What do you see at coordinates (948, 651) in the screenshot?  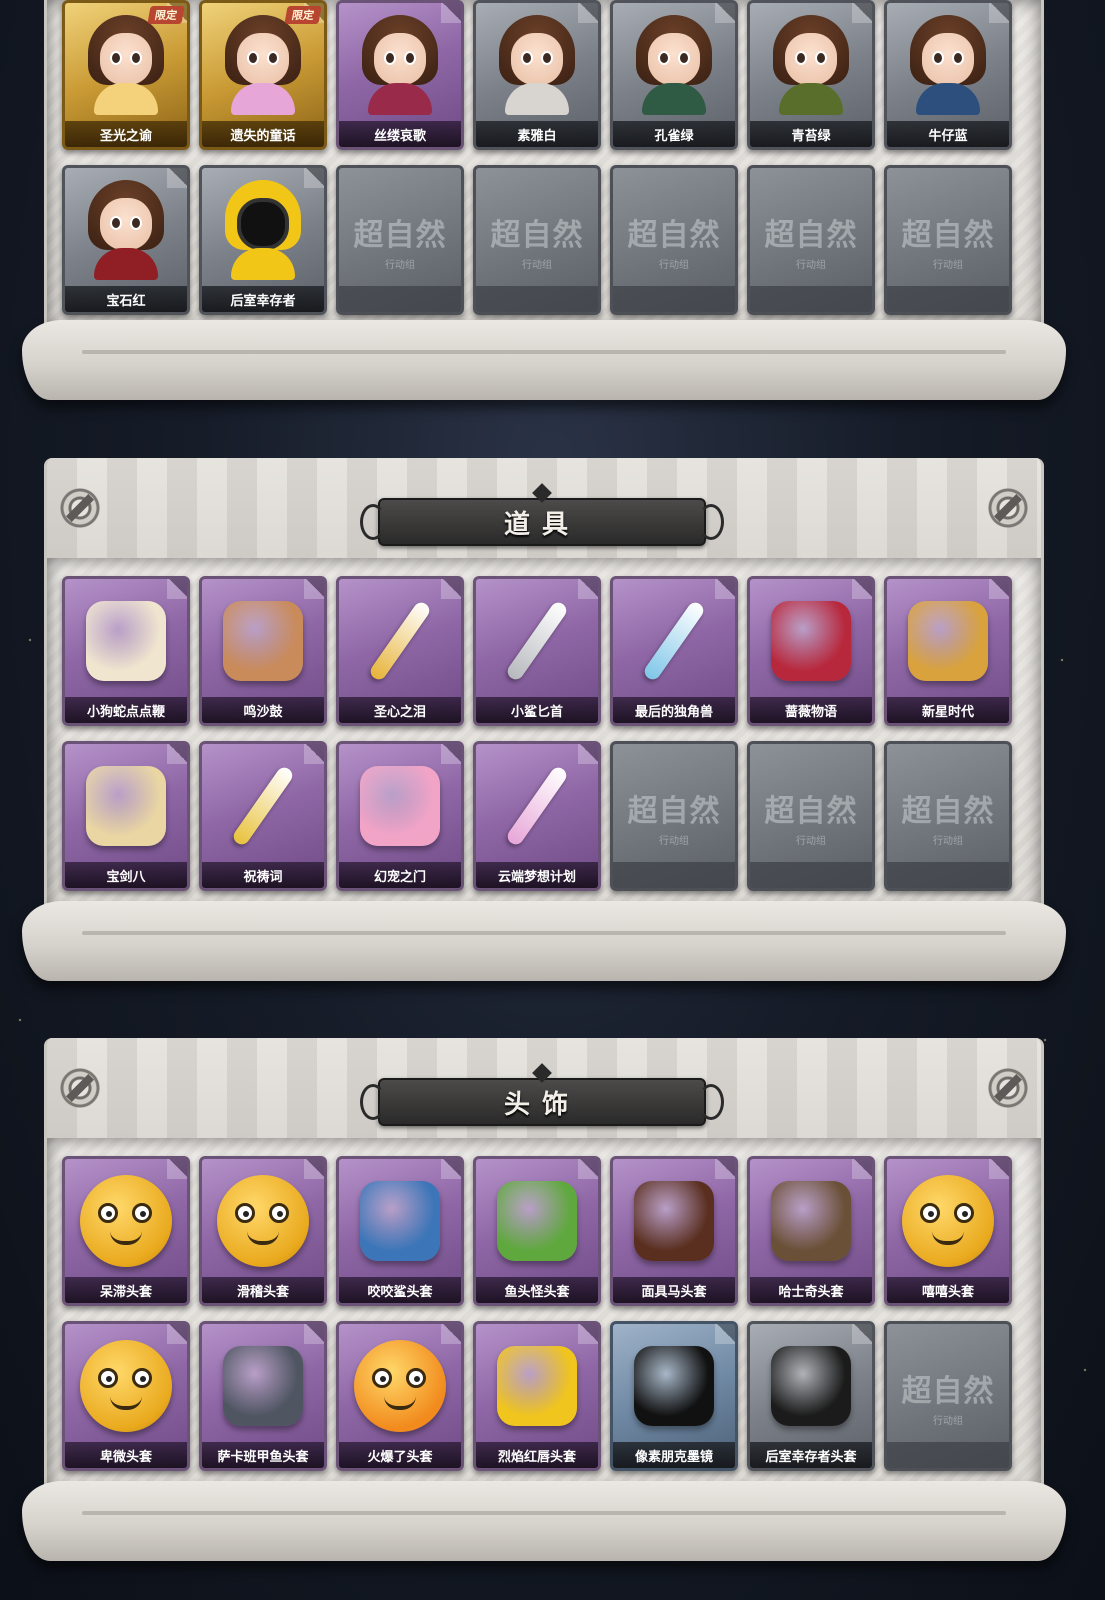 I see `item-card: 新星时代` at bounding box center [948, 651].